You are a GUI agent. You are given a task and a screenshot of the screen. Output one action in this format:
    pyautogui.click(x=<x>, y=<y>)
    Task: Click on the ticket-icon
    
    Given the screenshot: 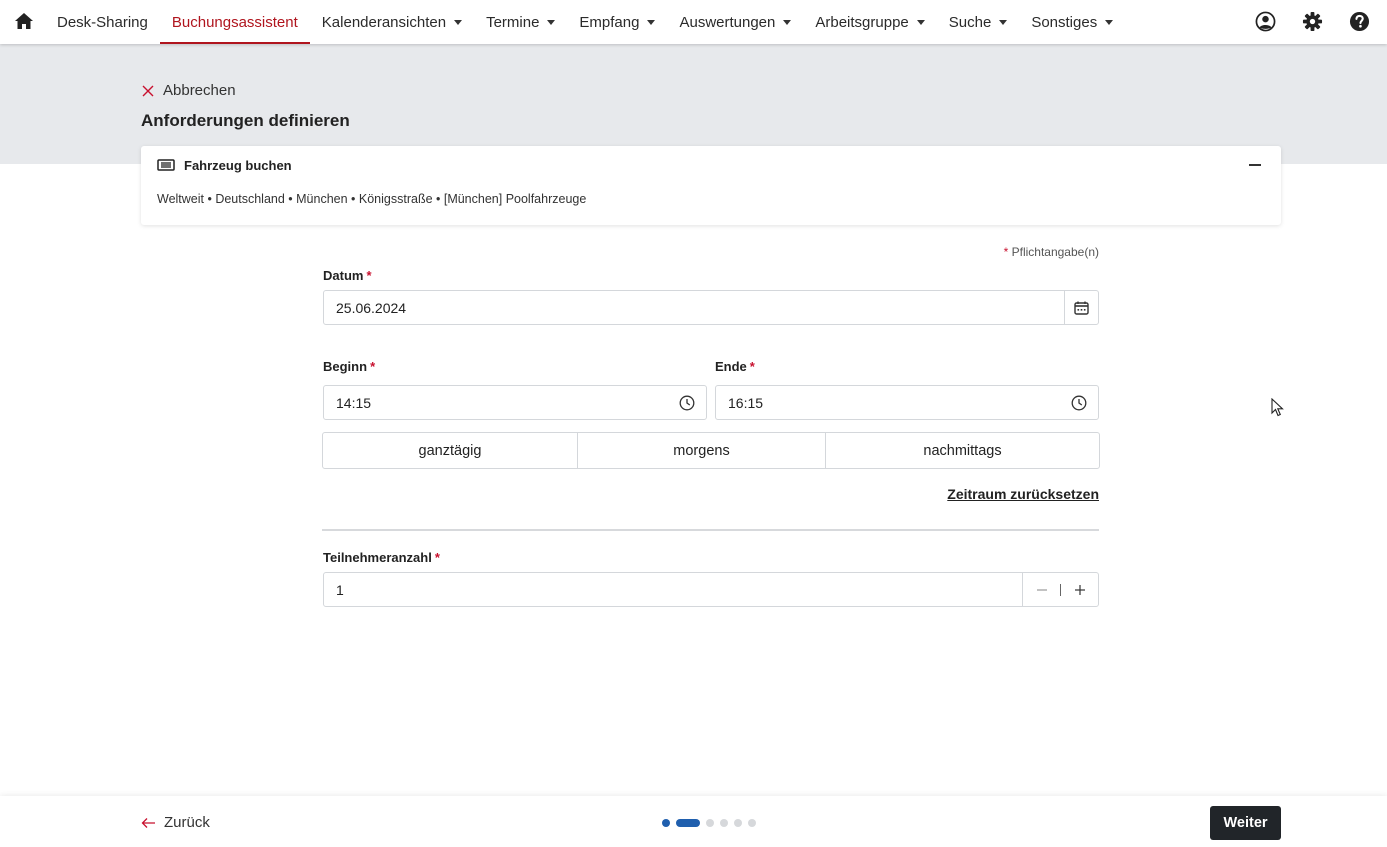 What is the action you would take?
    pyautogui.click(x=166, y=165)
    